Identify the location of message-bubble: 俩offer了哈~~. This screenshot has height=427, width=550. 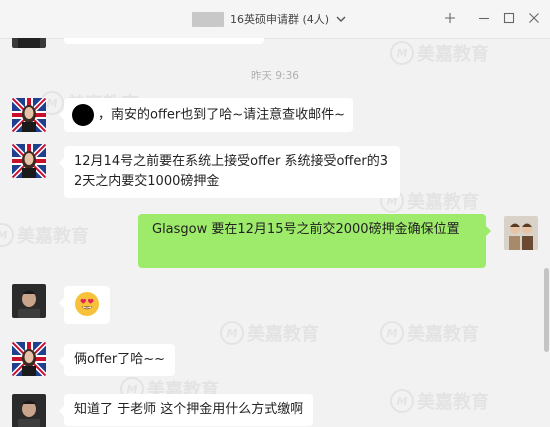
(117, 360).